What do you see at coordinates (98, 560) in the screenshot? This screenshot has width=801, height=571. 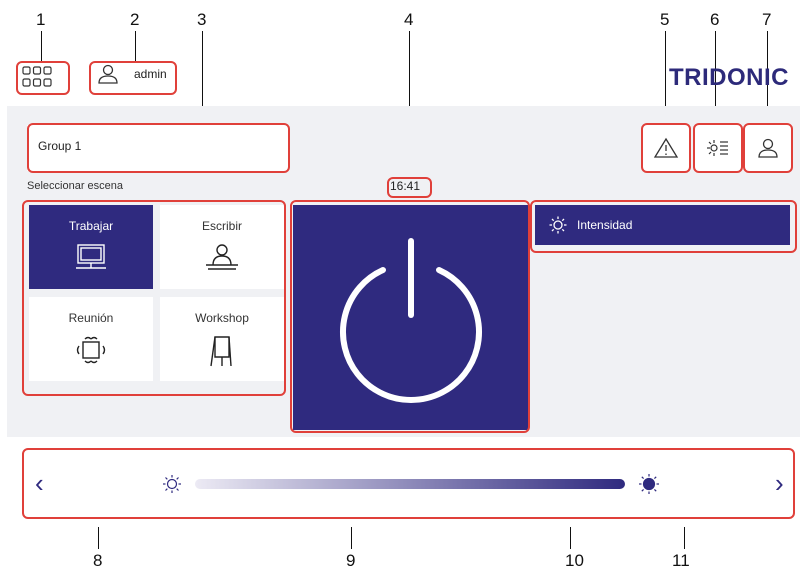 I see `callout-number-8: 8` at bounding box center [98, 560].